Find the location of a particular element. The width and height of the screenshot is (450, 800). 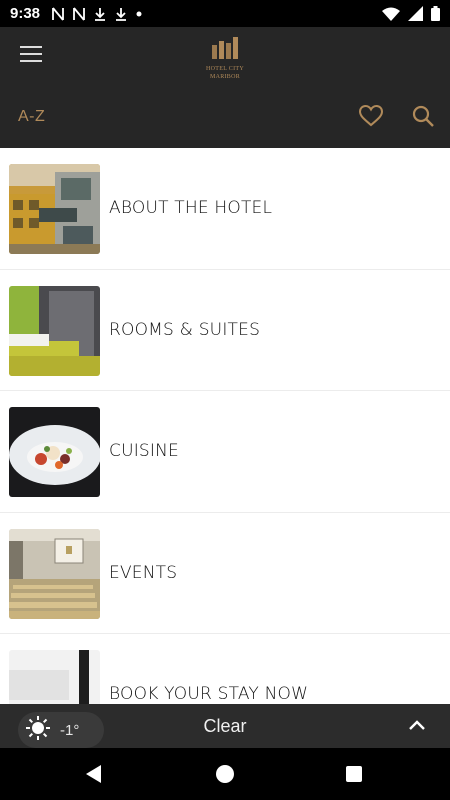

menu-icon is located at coordinates (31, 56).